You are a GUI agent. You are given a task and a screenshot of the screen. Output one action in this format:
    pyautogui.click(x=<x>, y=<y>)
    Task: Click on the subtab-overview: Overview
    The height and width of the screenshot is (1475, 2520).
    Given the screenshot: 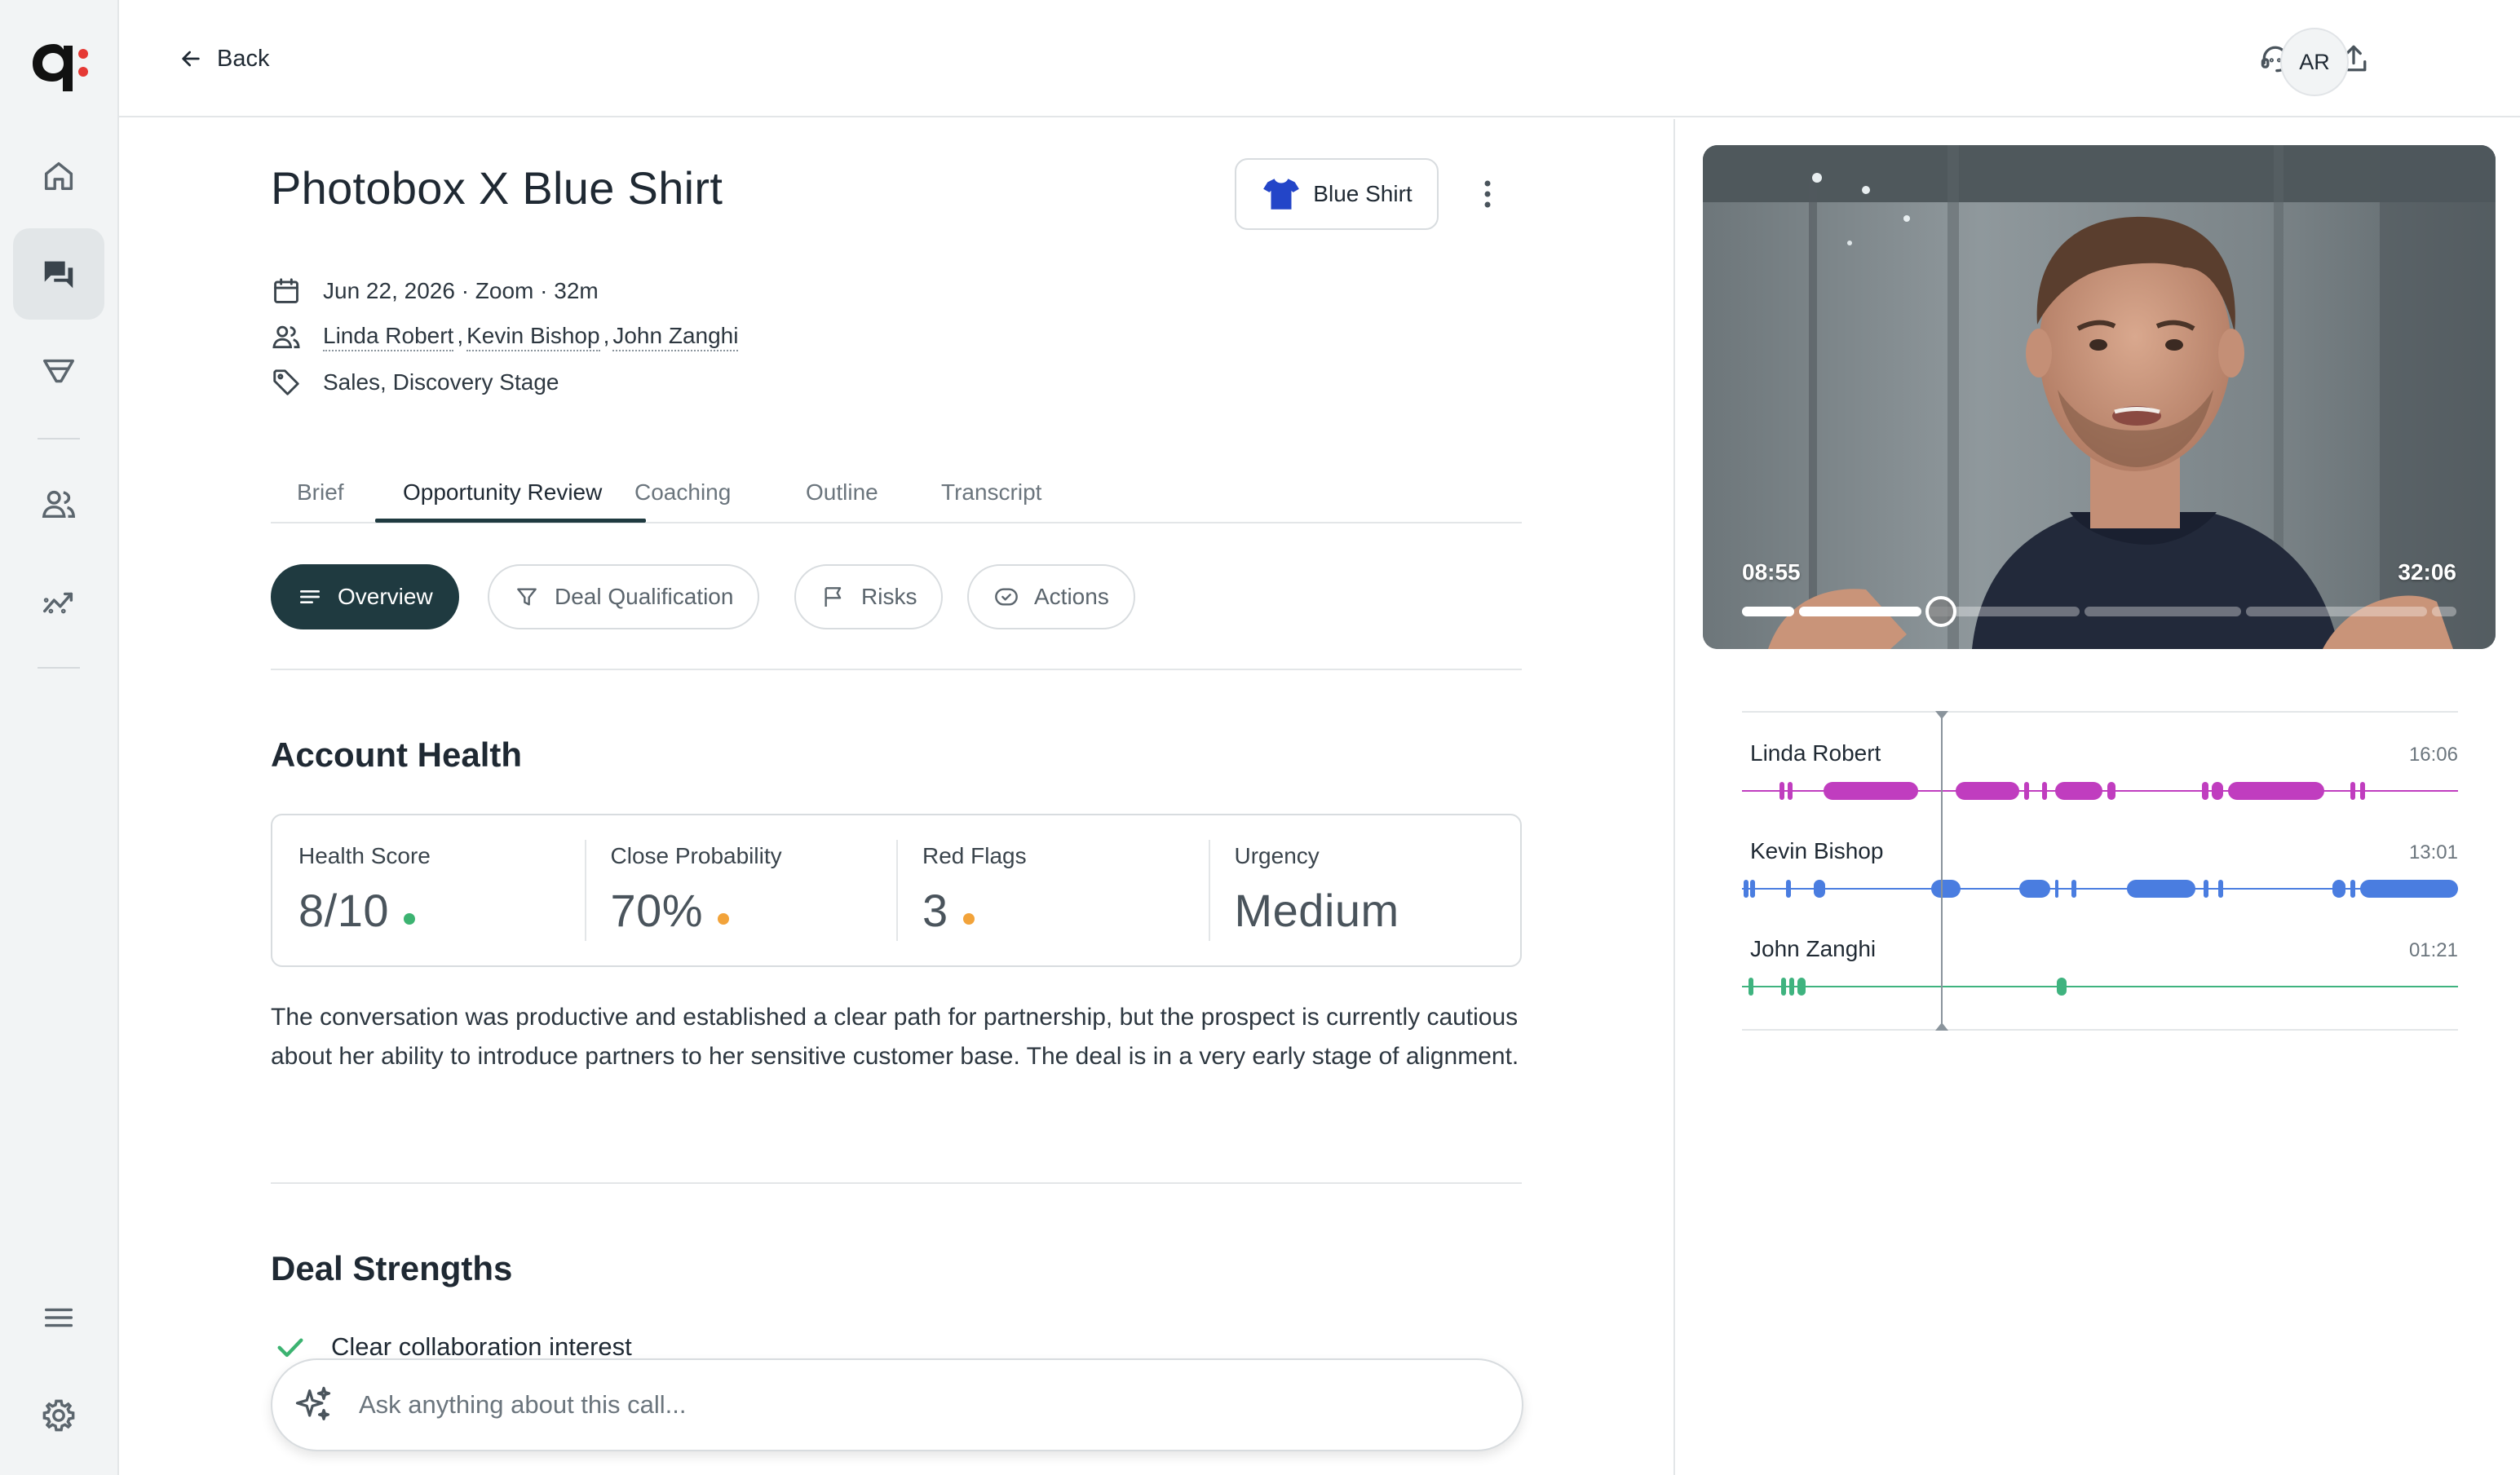 What is the action you would take?
    pyautogui.click(x=365, y=596)
    